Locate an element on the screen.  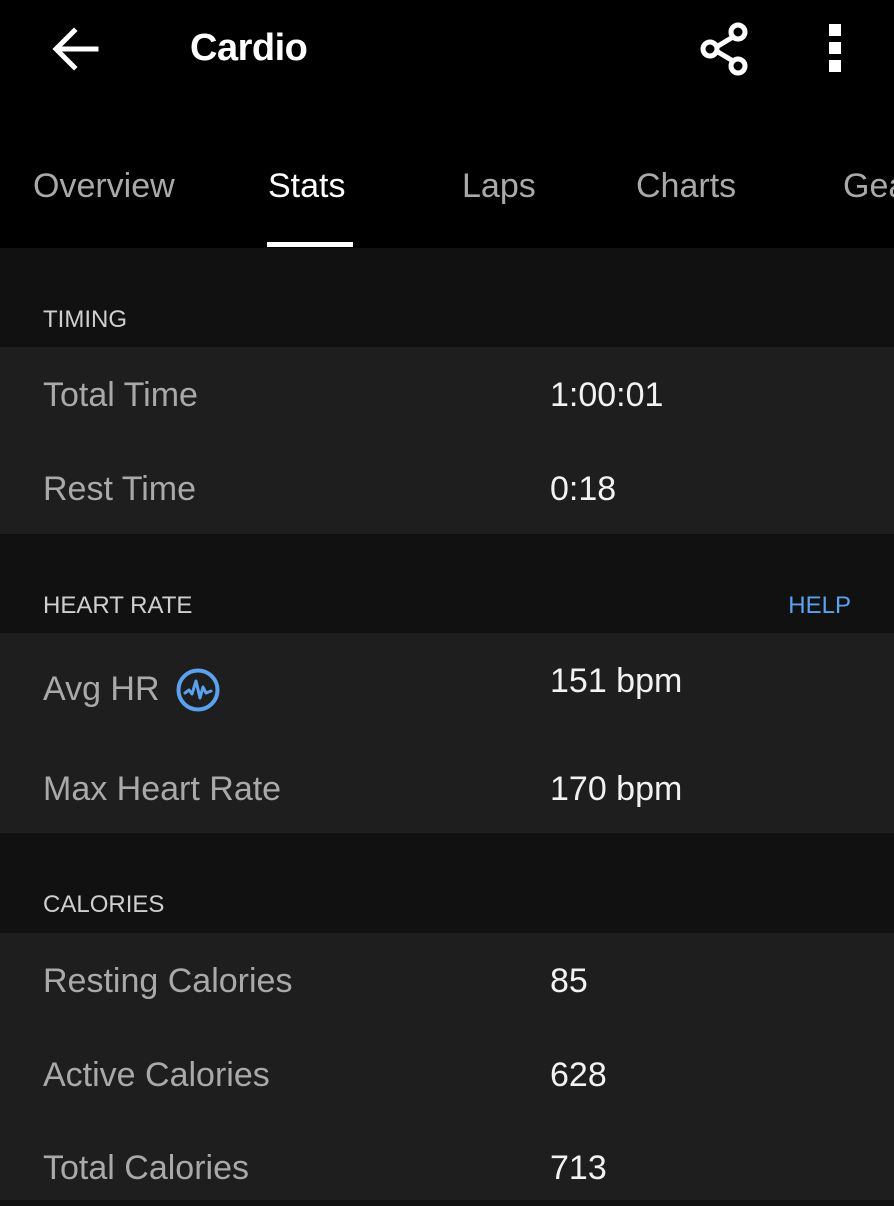
stat-label: Max Heart Rate is located at coordinates (162, 789).